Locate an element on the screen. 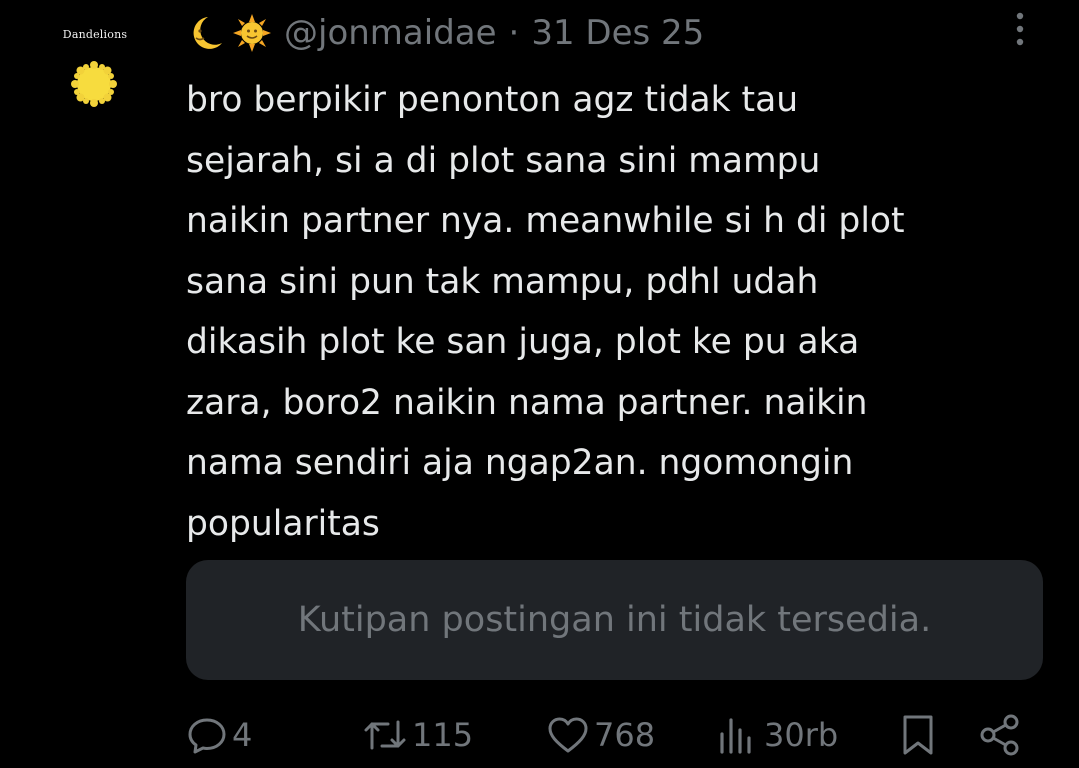  view-count: 30rb is located at coordinates (801, 735).